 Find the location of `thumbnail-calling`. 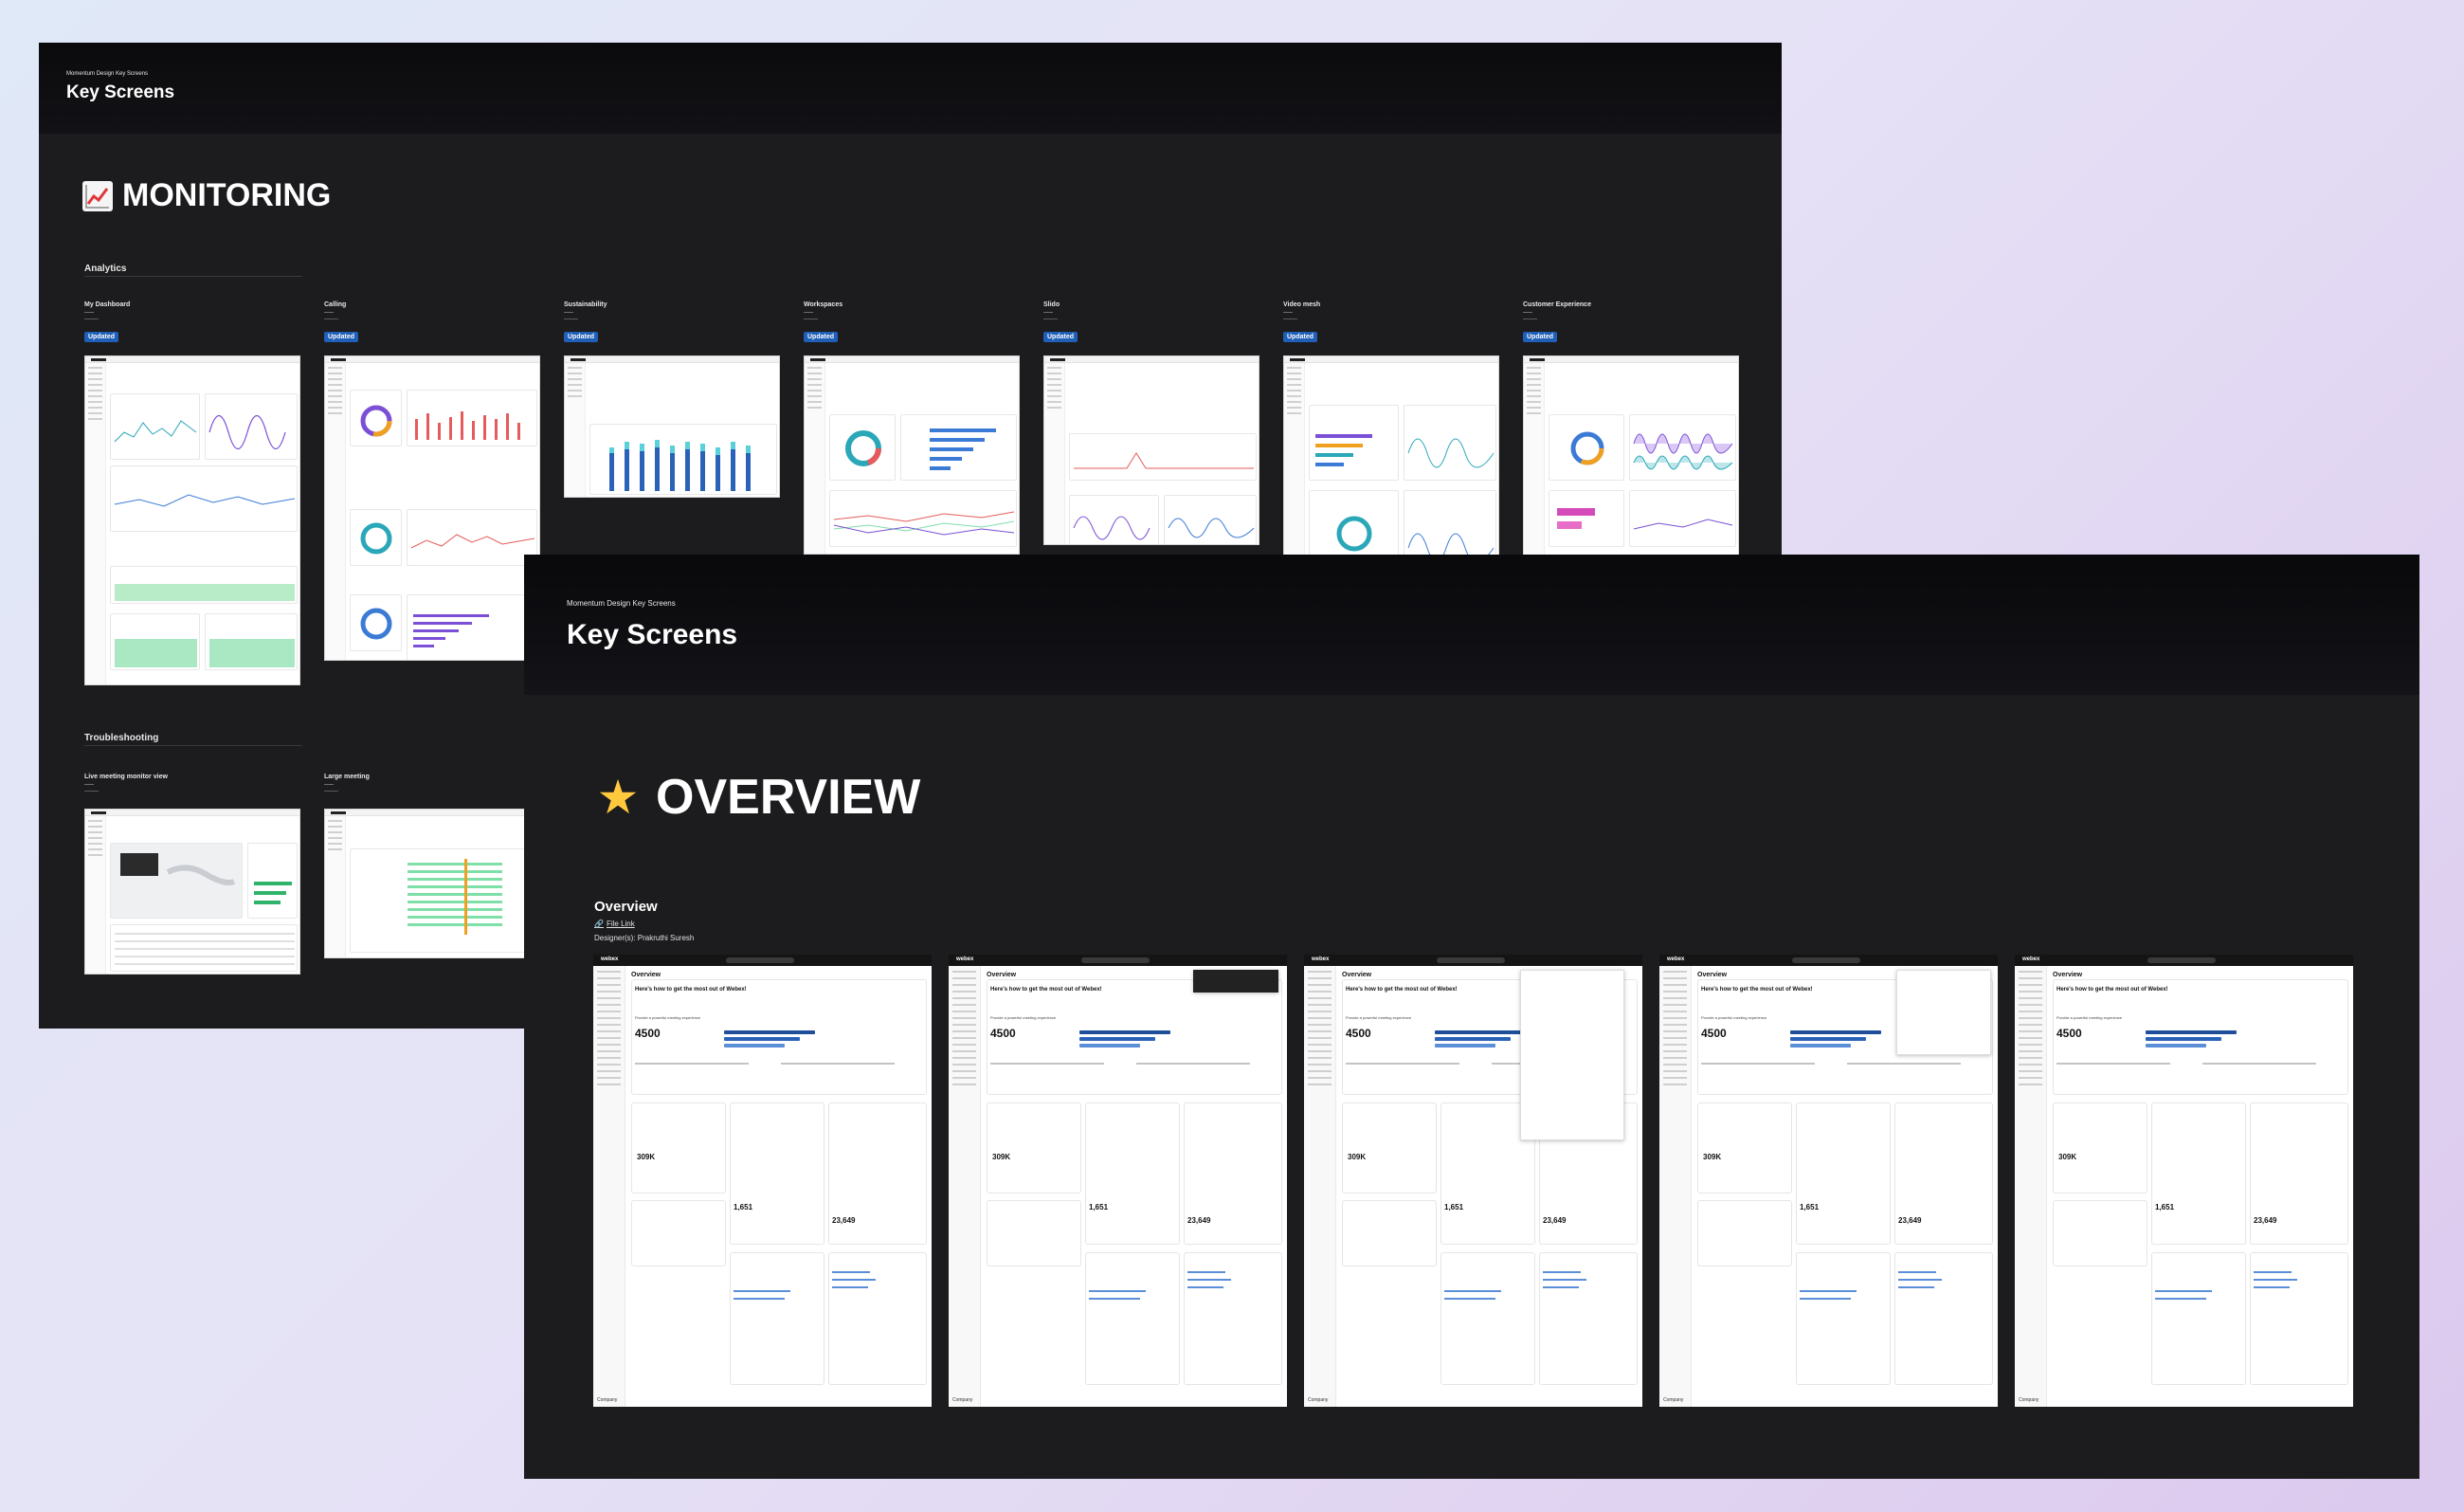

thumbnail-calling is located at coordinates (432, 508).